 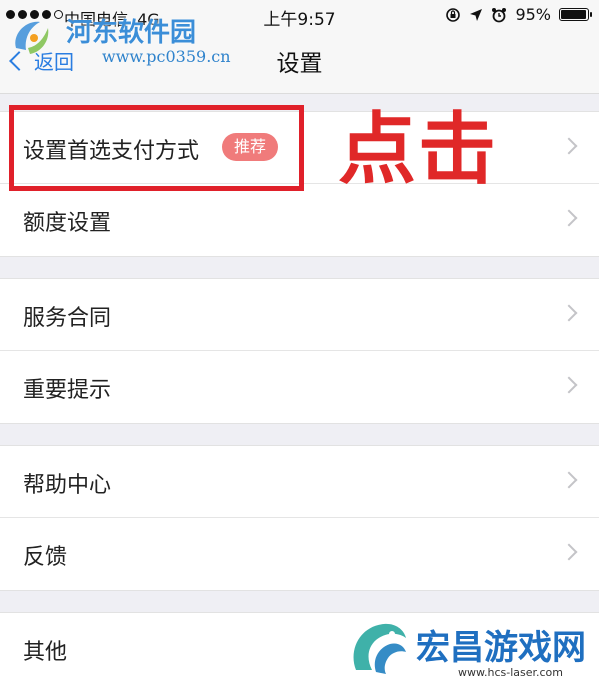 I want to click on lock-rotation-icon, so click(x=453, y=14).